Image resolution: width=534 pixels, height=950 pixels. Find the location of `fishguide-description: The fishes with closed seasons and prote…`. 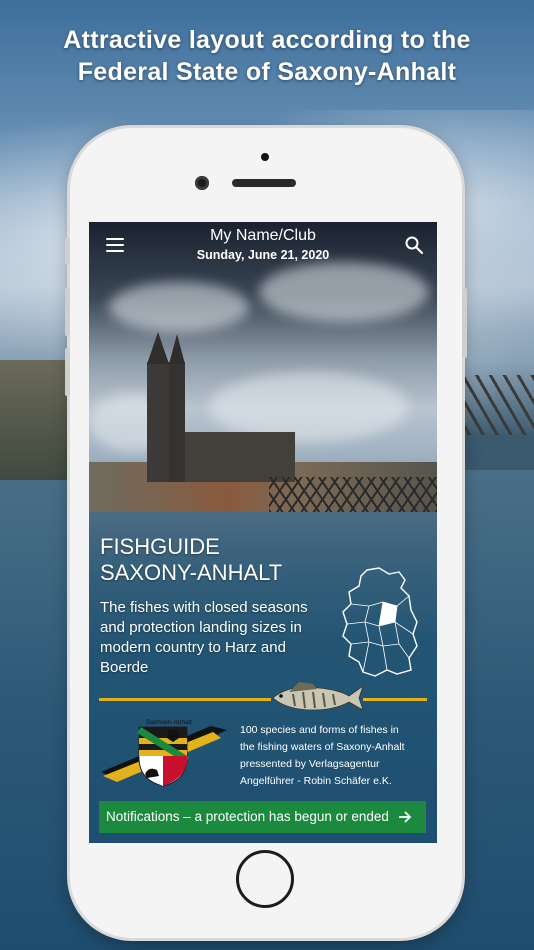

fishguide-description: The fishes with closed seasons and prote… is located at coordinates (204, 637).